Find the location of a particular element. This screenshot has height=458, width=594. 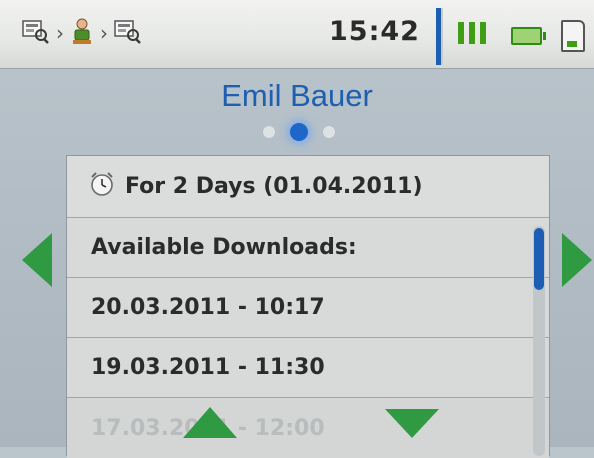

status-divider-shade is located at coordinates (442, 36).